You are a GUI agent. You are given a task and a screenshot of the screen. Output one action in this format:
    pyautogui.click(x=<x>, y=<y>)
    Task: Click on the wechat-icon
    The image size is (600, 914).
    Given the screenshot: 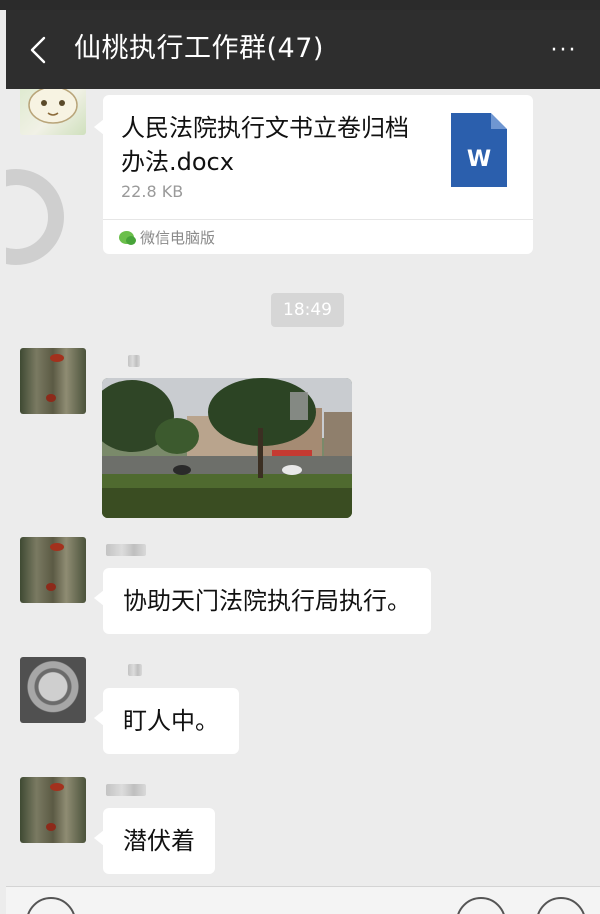 What is the action you would take?
    pyautogui.click(x=127, y=237)
    